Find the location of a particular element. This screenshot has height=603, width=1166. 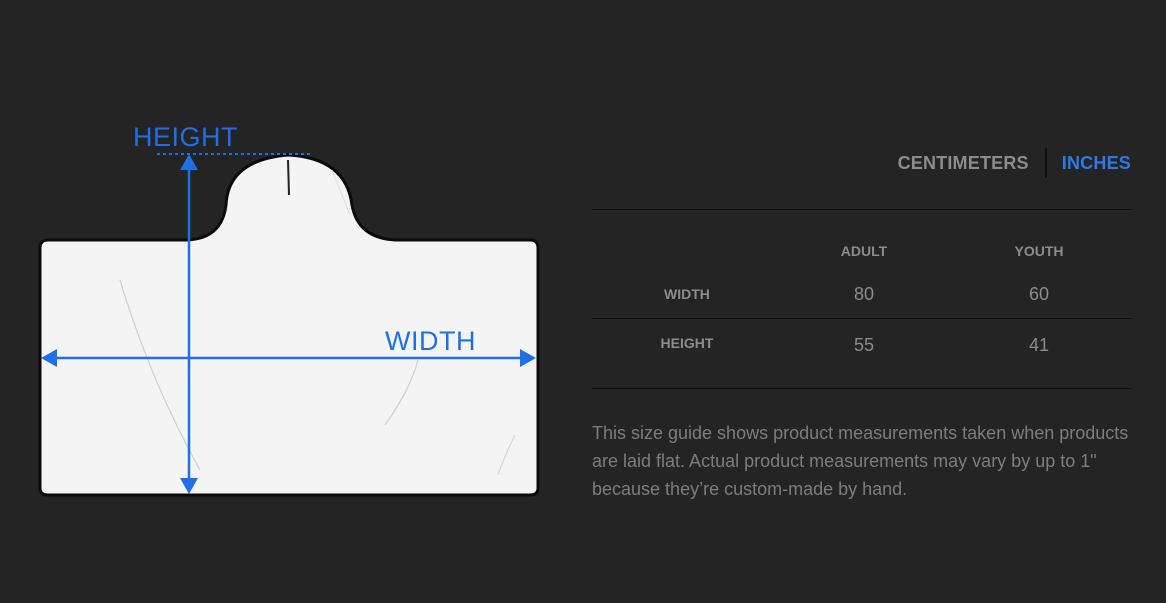

table-row: HEIGHT 55 41 is located at coordinates (862, 353).